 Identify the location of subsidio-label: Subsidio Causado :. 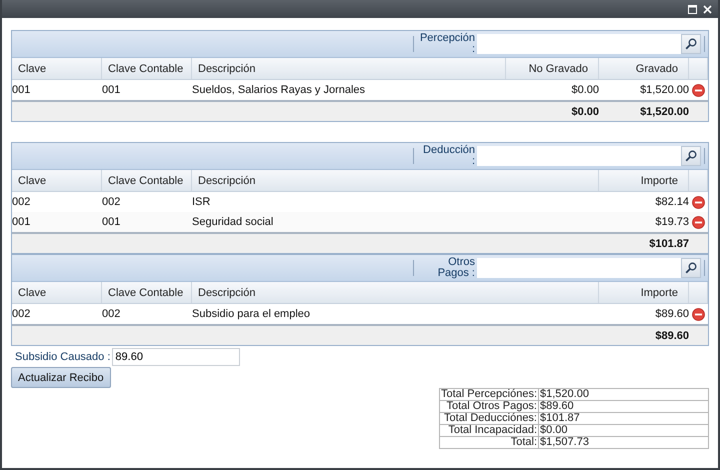
(62, 357).